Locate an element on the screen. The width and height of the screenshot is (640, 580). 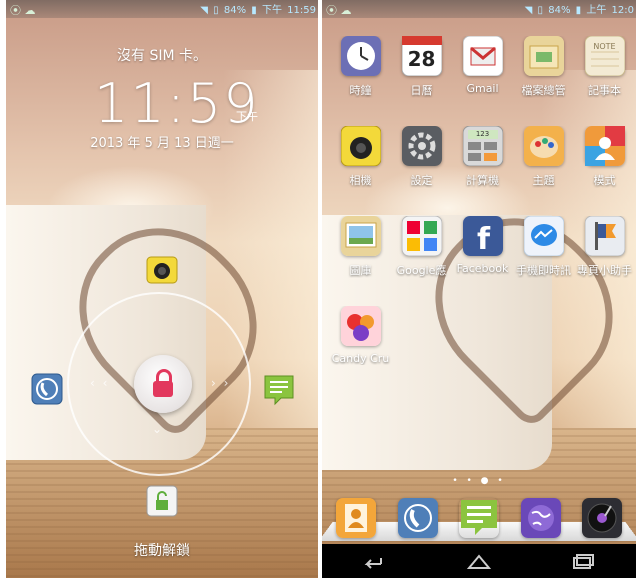
status-ampm: 上午 is located at coordinates (596, 10).